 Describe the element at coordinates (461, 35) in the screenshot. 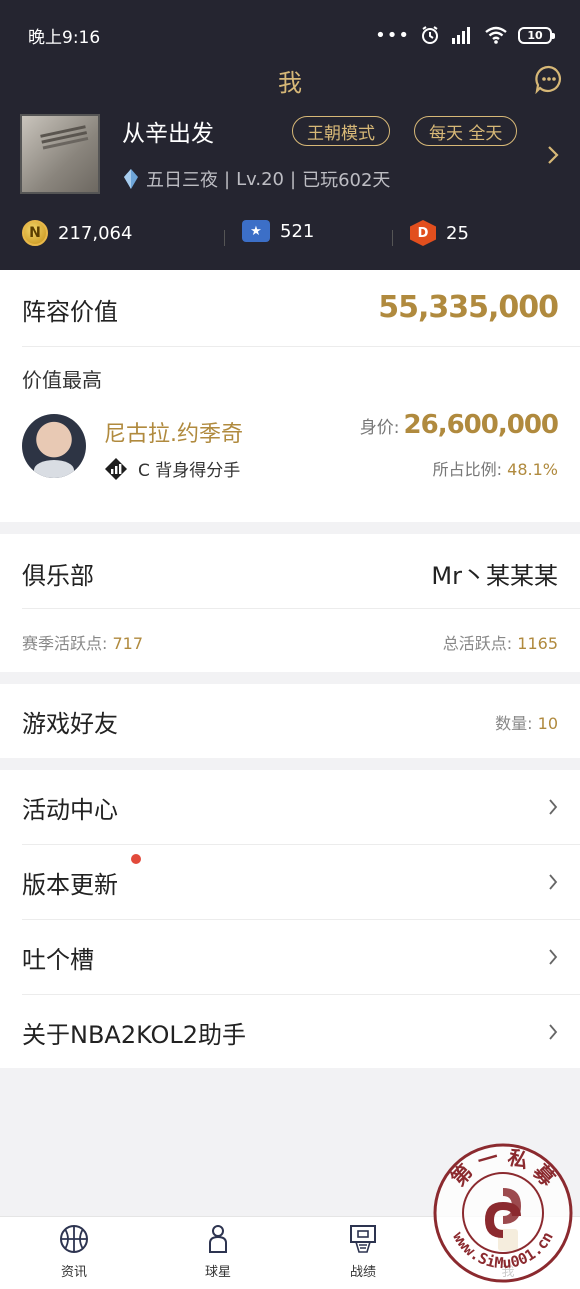

I see `signal-icon` at that location.